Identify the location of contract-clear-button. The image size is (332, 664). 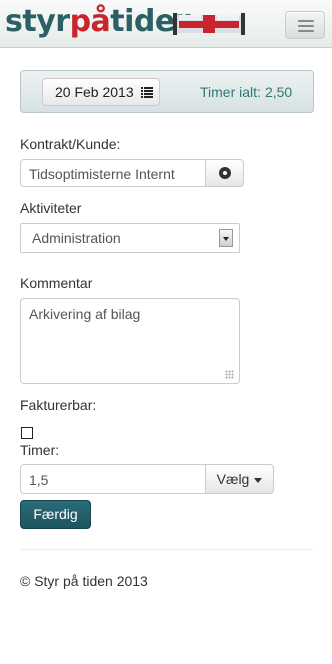
(224, 173).